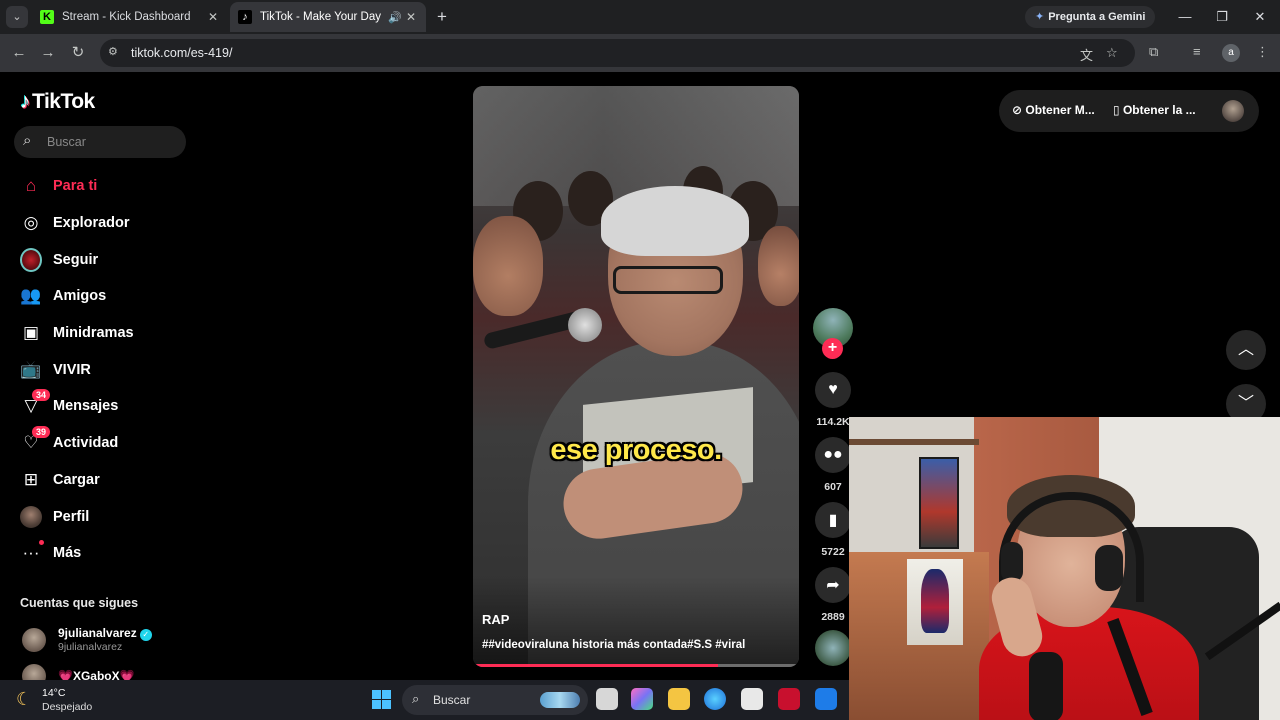  I want to click on sidebar-item-explorador: ◎ Explorador, so click(109, 223).